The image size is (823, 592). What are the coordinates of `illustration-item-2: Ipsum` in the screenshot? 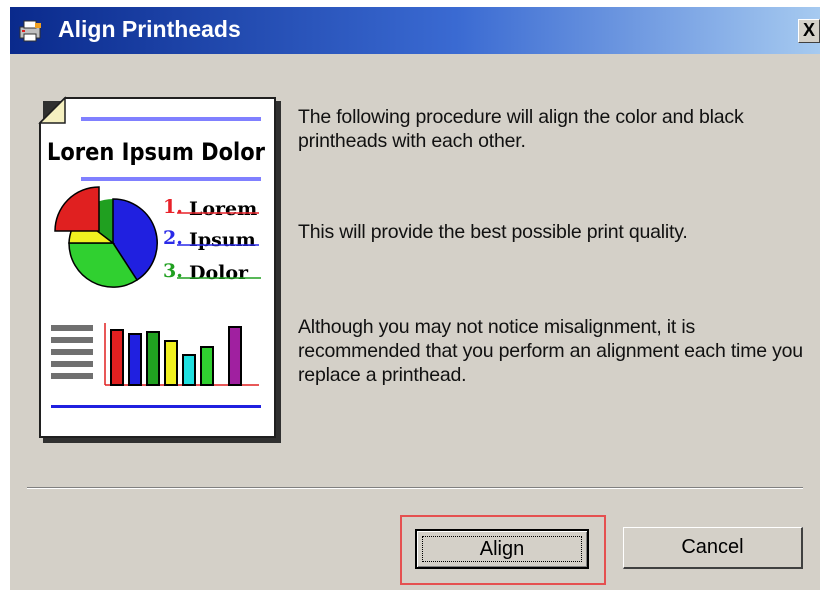 It's located at (222, 240).